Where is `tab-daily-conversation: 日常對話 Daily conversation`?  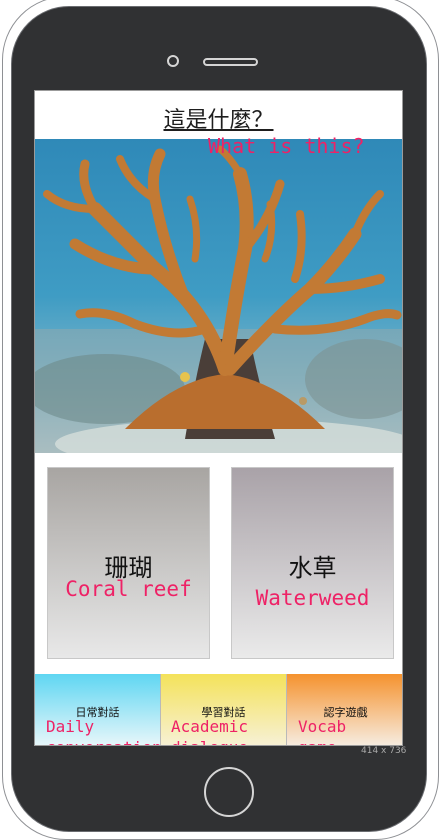 tab-daily-conversation: 日常對話 Daily conversation is located at coordinates (98, 709).